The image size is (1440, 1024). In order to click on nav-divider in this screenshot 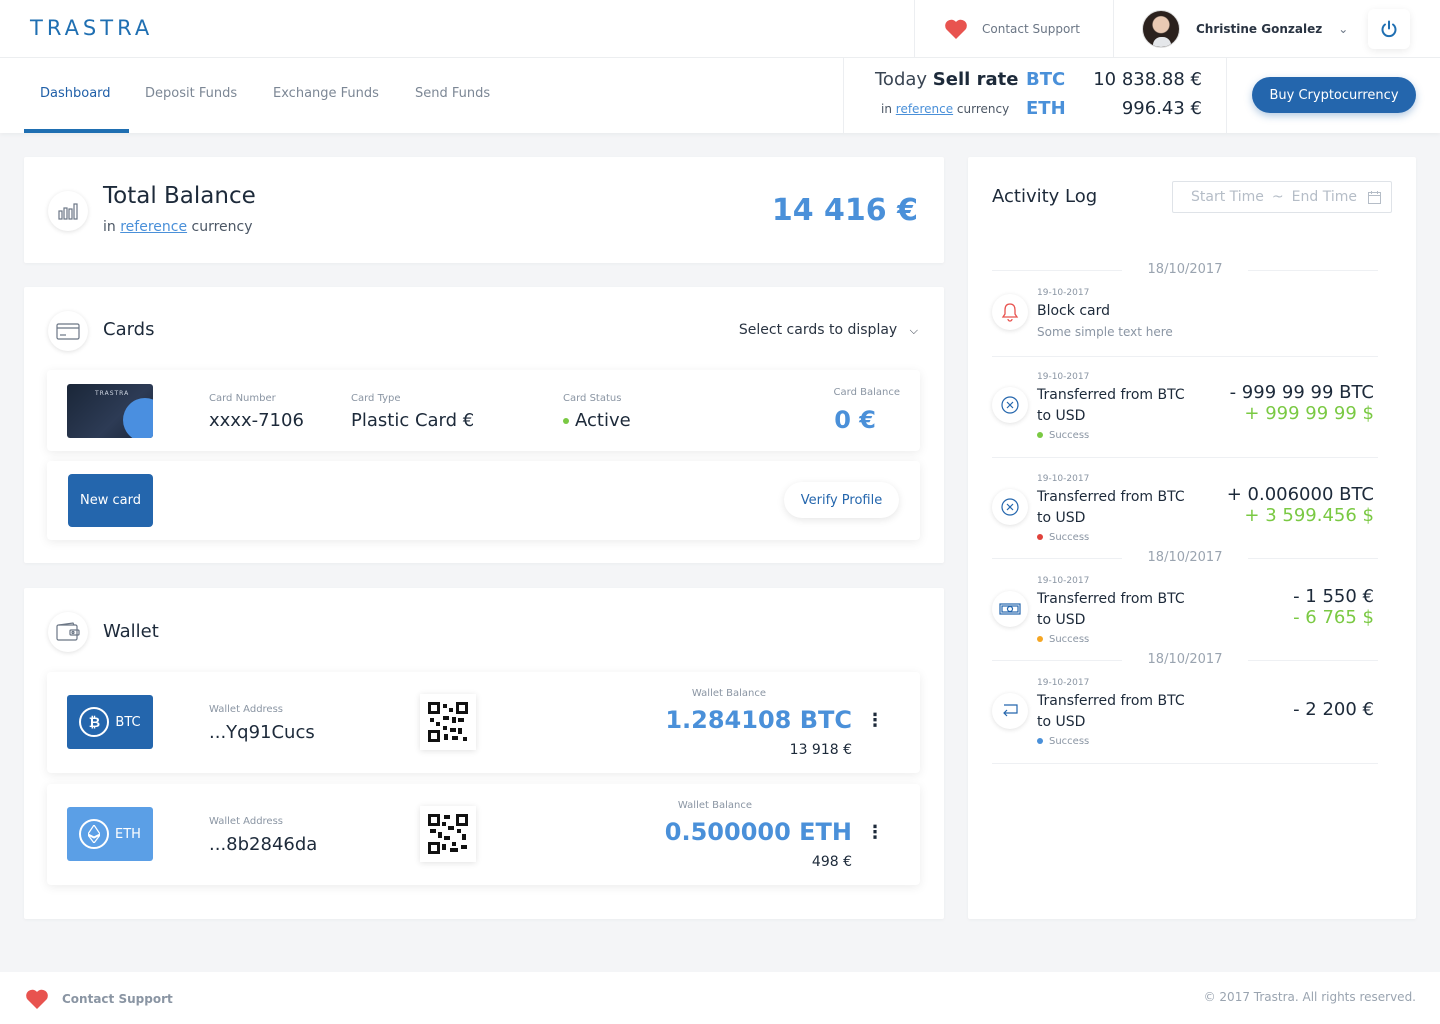, I will do `click(1226, 95)`.